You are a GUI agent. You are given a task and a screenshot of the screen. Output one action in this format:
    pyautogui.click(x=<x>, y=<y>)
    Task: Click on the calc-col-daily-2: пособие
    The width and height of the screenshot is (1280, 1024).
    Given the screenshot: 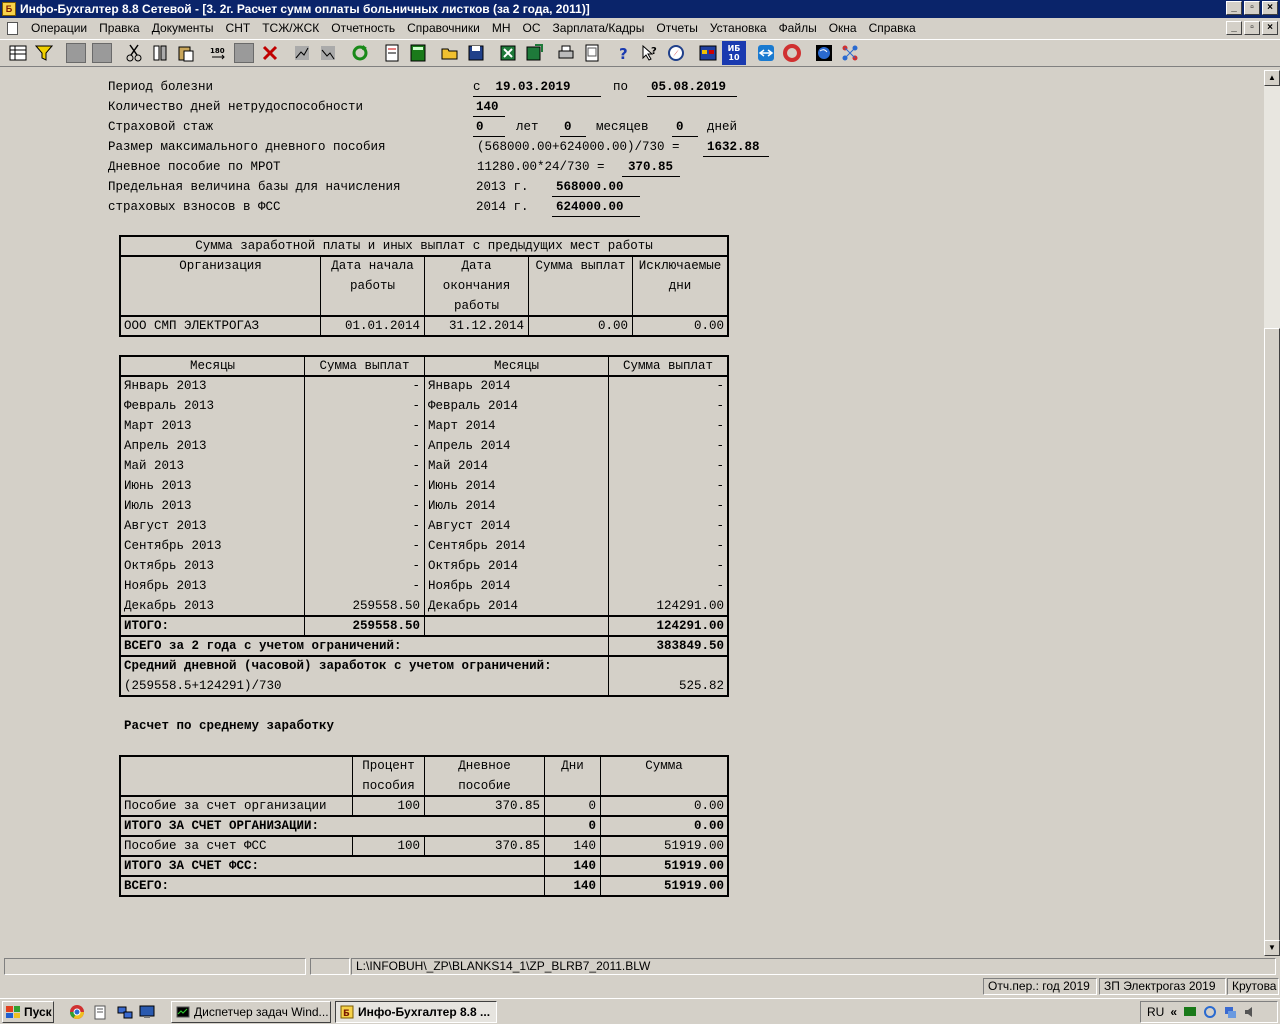 What is the action you would take?
    pyautogui.click(x=484, y=786)
    